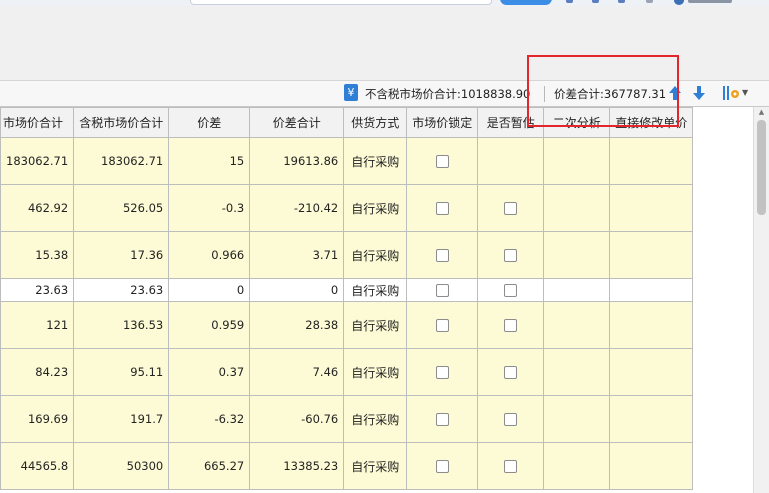 The image size is (769, 493). Describe the element at coordinates (37, 208) in the screenshot. I see `cell-market-total: 462.92` at that location.